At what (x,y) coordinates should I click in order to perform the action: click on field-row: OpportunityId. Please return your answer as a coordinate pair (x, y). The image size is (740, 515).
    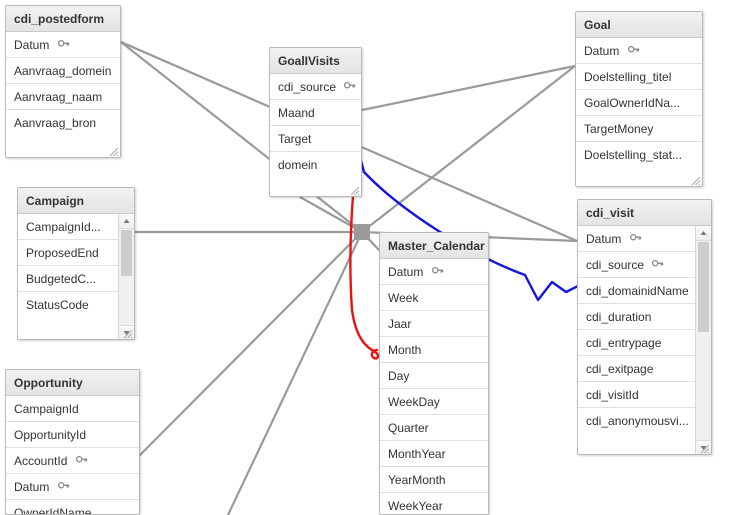
    Looking at the image, I should click on (72, 435).